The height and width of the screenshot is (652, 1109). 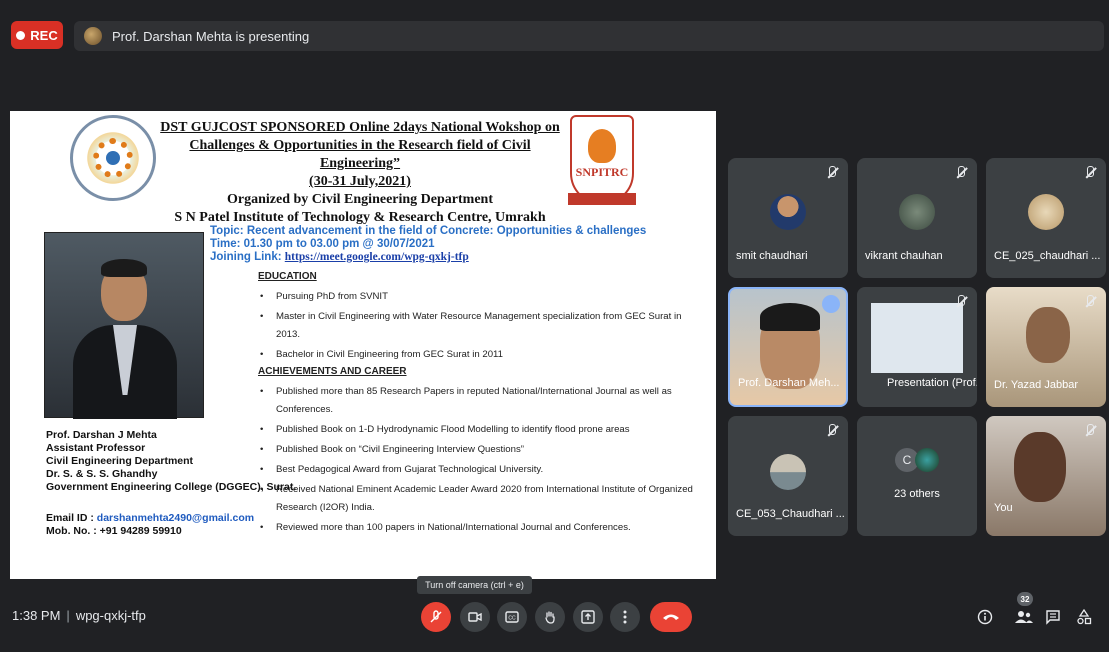 I want to click on speaker-photo, so click(x=124, y=325).